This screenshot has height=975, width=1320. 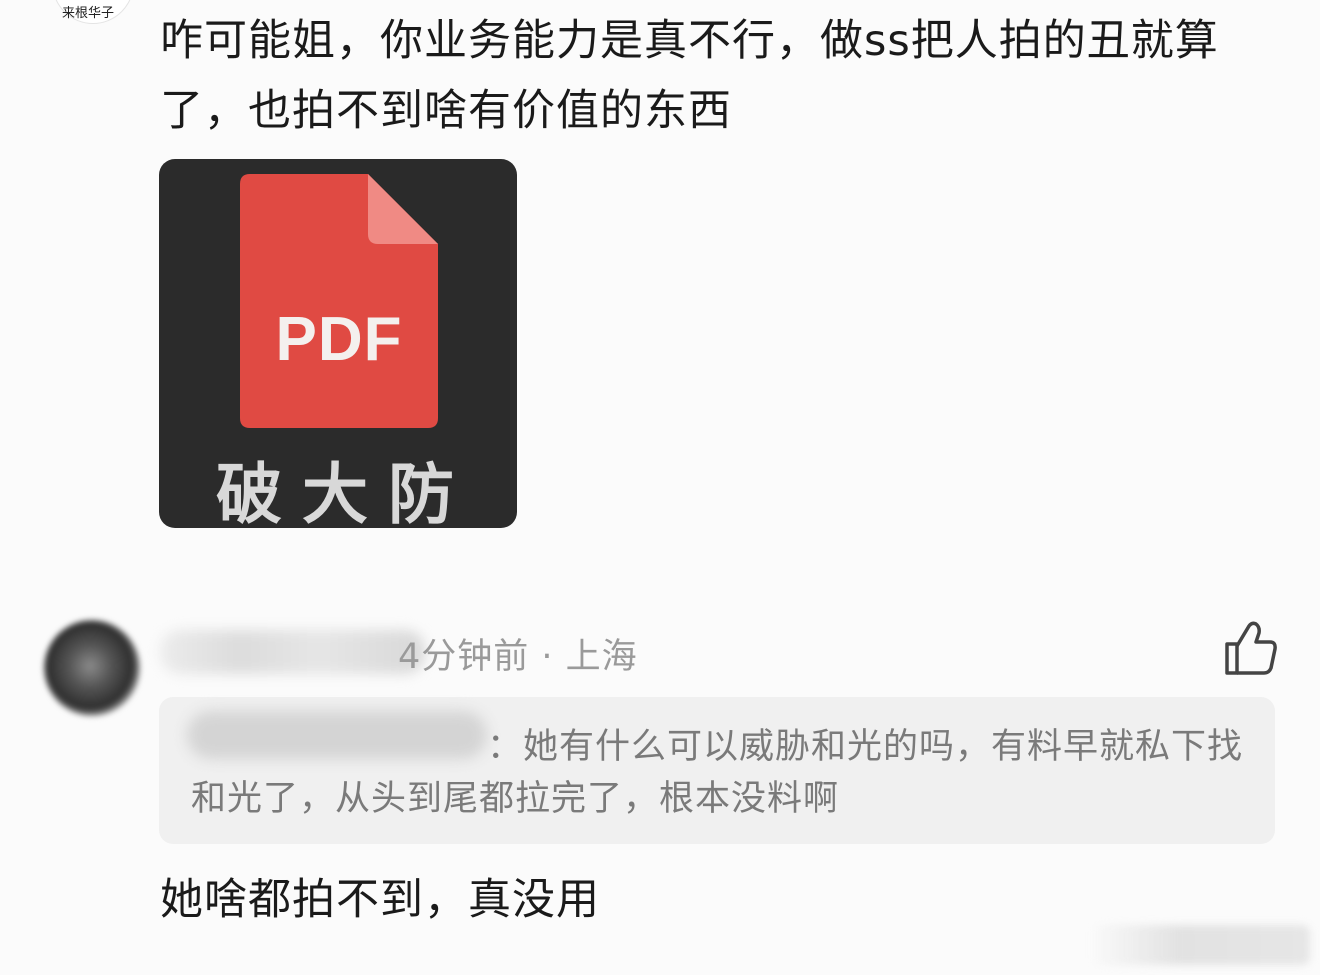 I want to click on sticker-caption: 破大防, so click(x=345, y=492).